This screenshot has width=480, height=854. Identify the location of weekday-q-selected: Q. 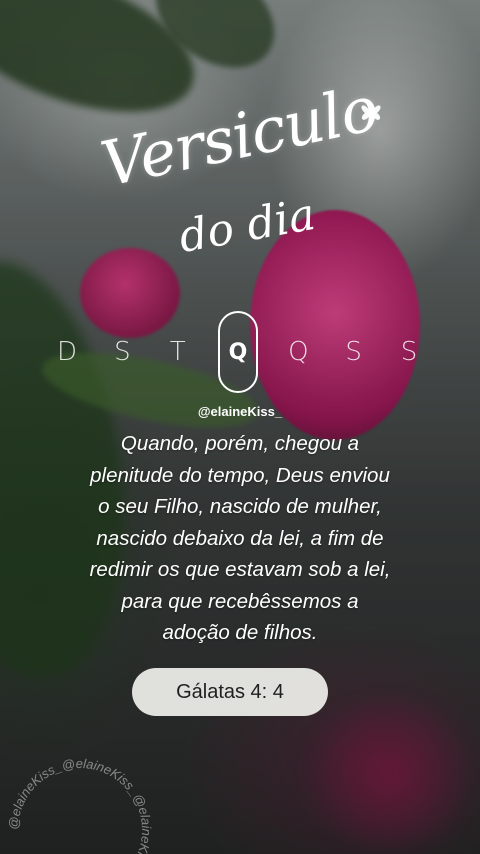
(237, 352).